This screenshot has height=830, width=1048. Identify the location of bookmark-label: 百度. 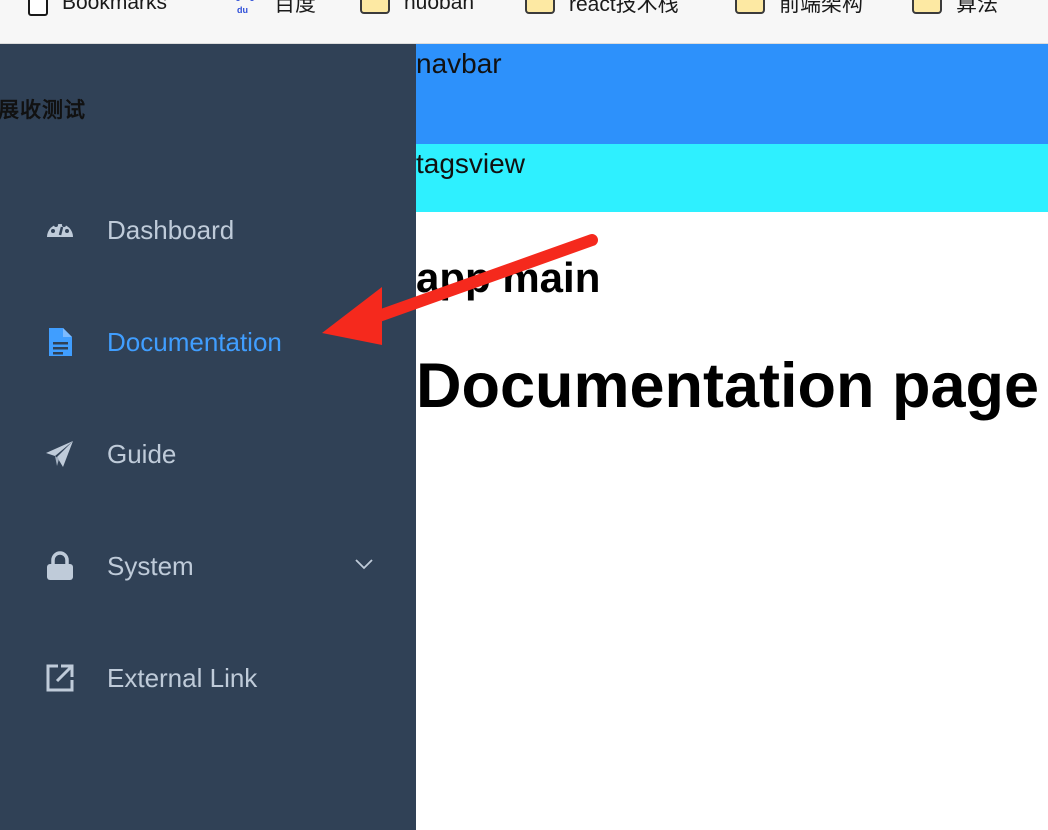
(295, 8).